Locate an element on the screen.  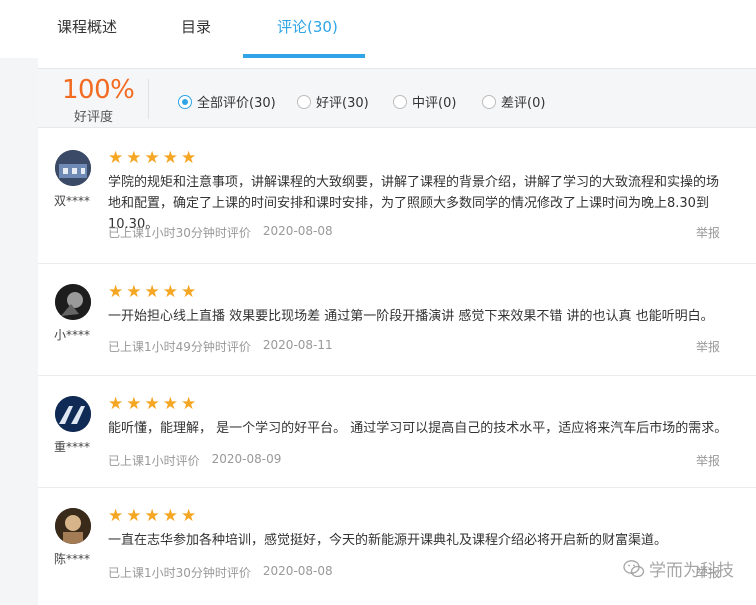
filter-all-label: 全部评价(30) is located at coordinates (236, 103).